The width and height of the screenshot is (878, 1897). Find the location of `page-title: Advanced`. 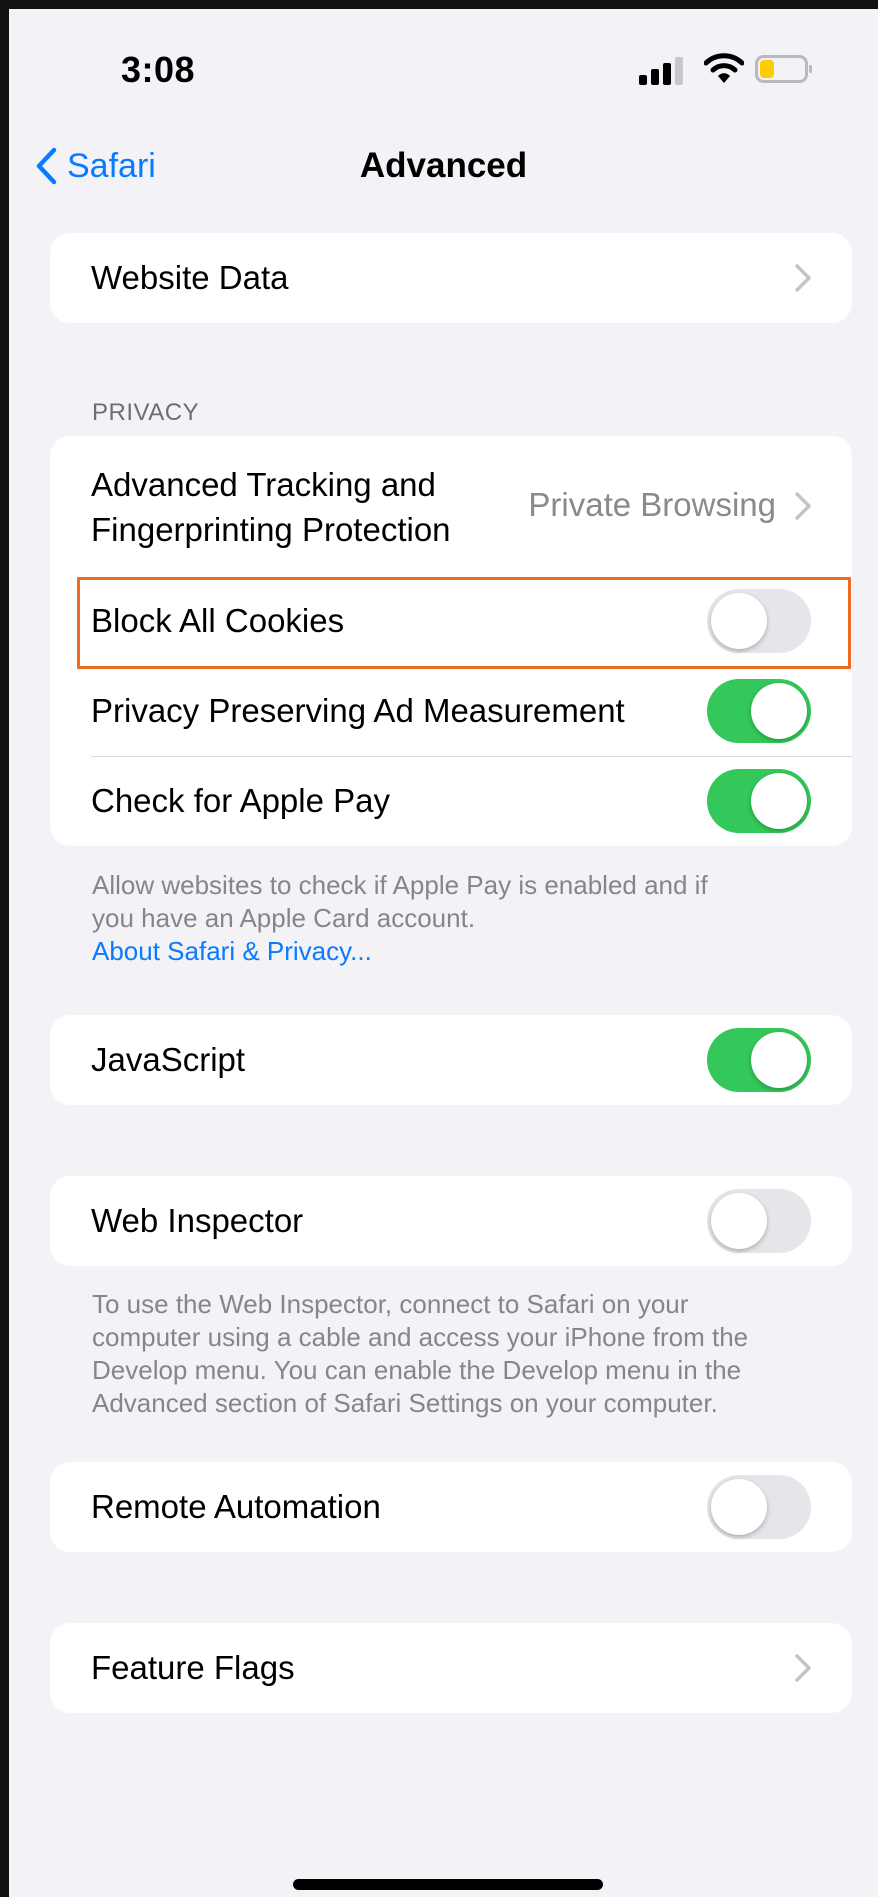

page-title: Advanced is located at coordinates (443, 165).